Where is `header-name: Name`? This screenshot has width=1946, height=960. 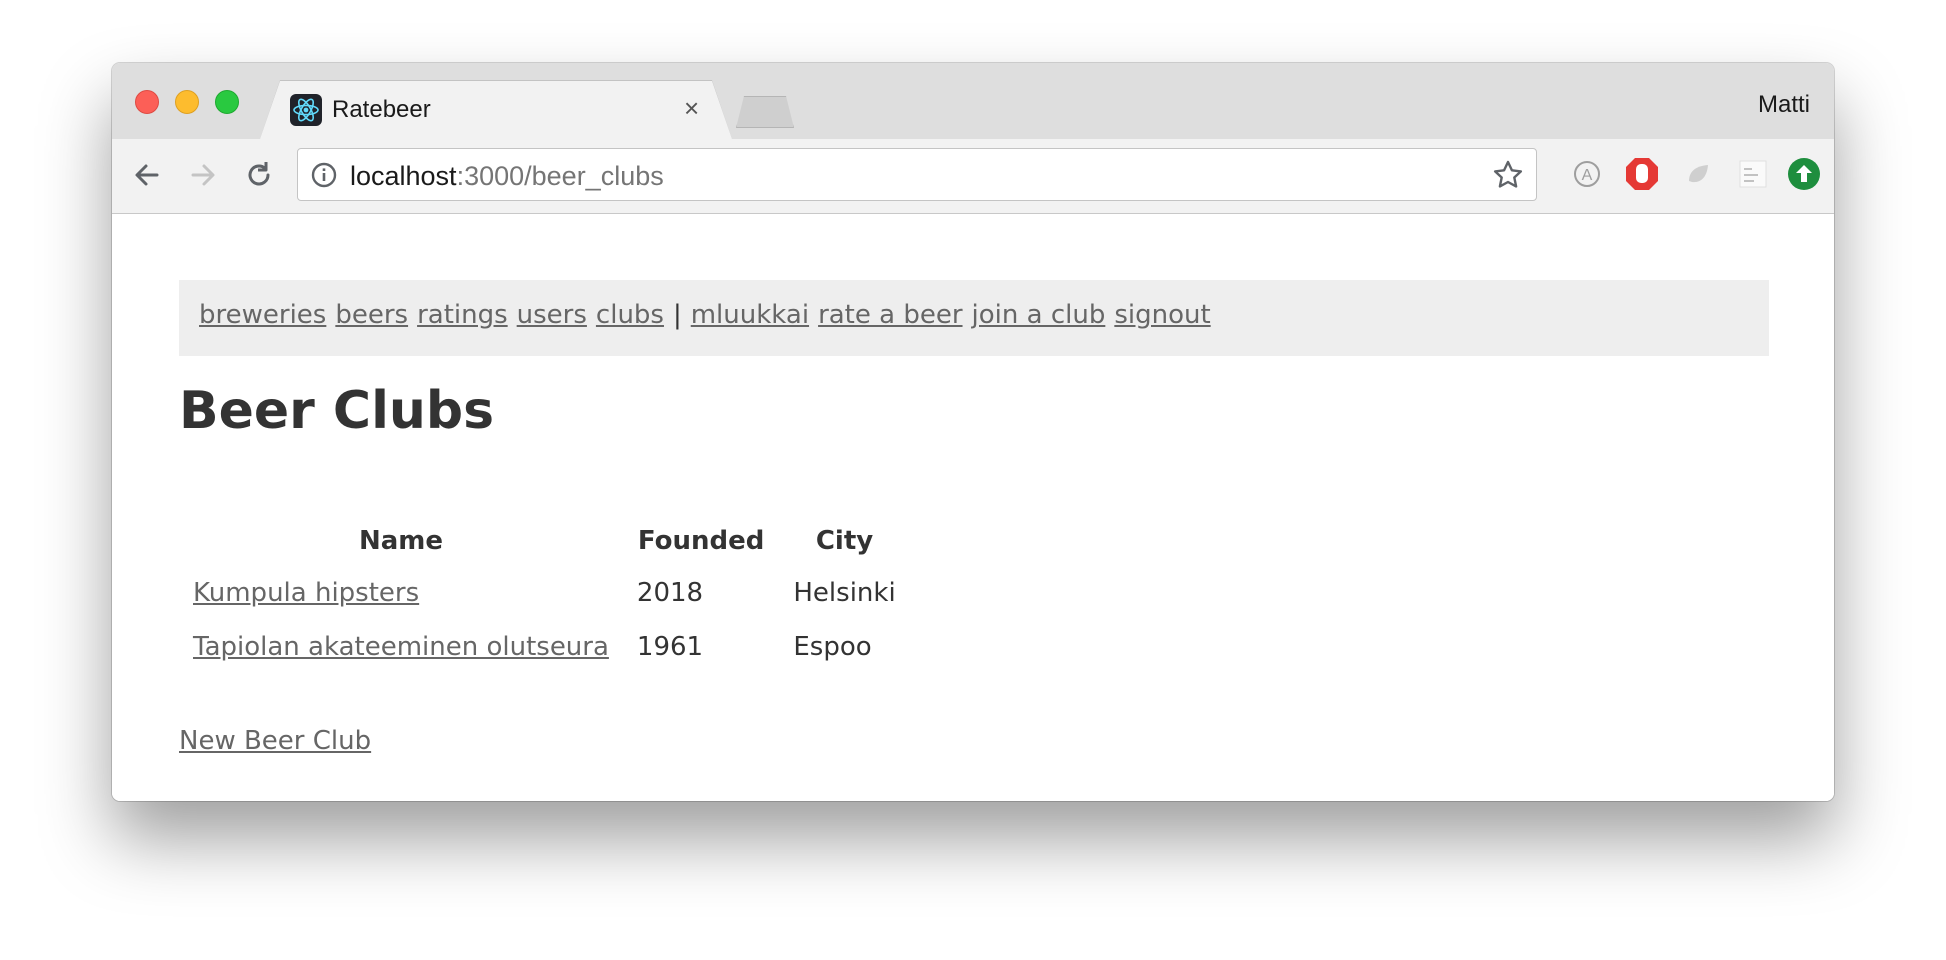 header-name: Name is located at coordinates (400, 541).